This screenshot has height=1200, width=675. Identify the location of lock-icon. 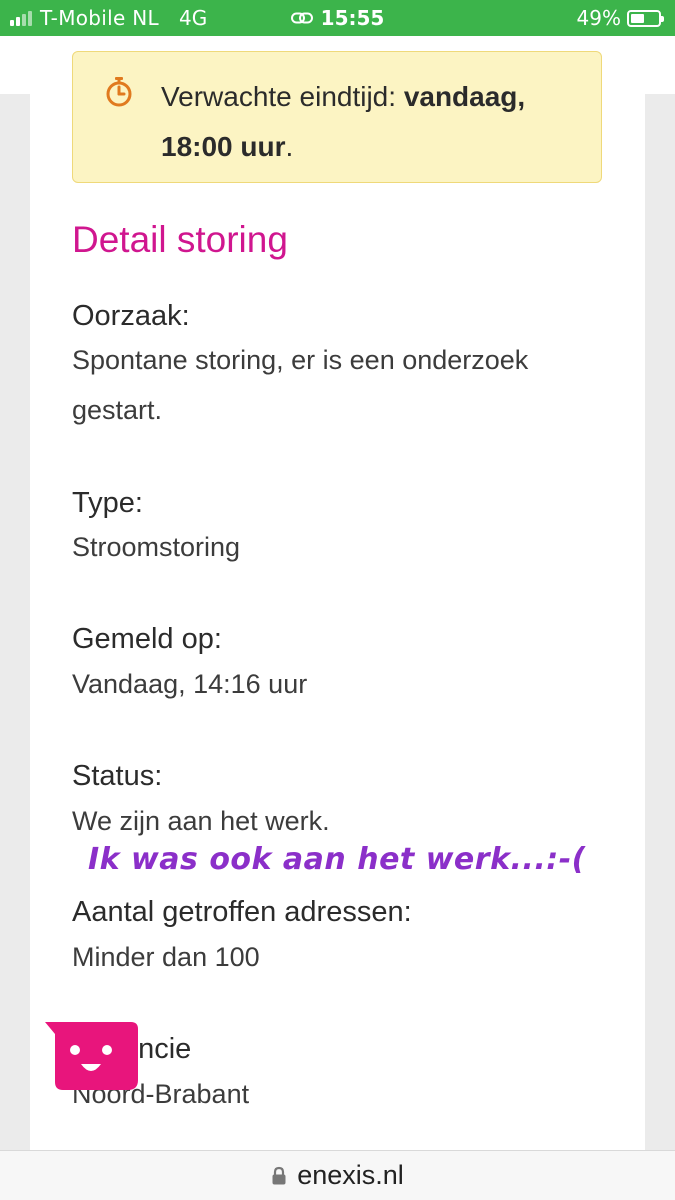
(279, 1175).